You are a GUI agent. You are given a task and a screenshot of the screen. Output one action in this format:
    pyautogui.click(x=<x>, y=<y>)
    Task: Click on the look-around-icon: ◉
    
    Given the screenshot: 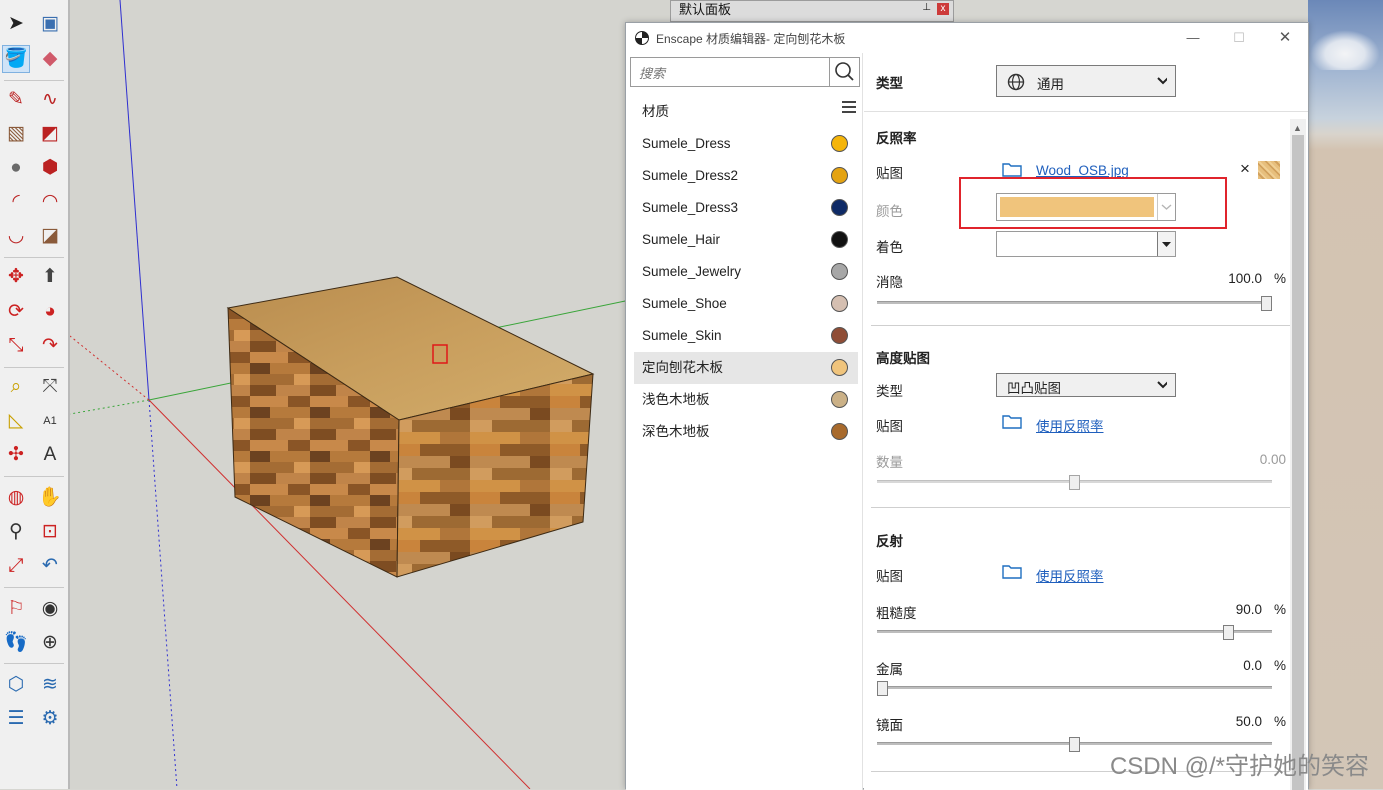 What is the action you would take?
    pyautogui.click(x=50, y=609)
    